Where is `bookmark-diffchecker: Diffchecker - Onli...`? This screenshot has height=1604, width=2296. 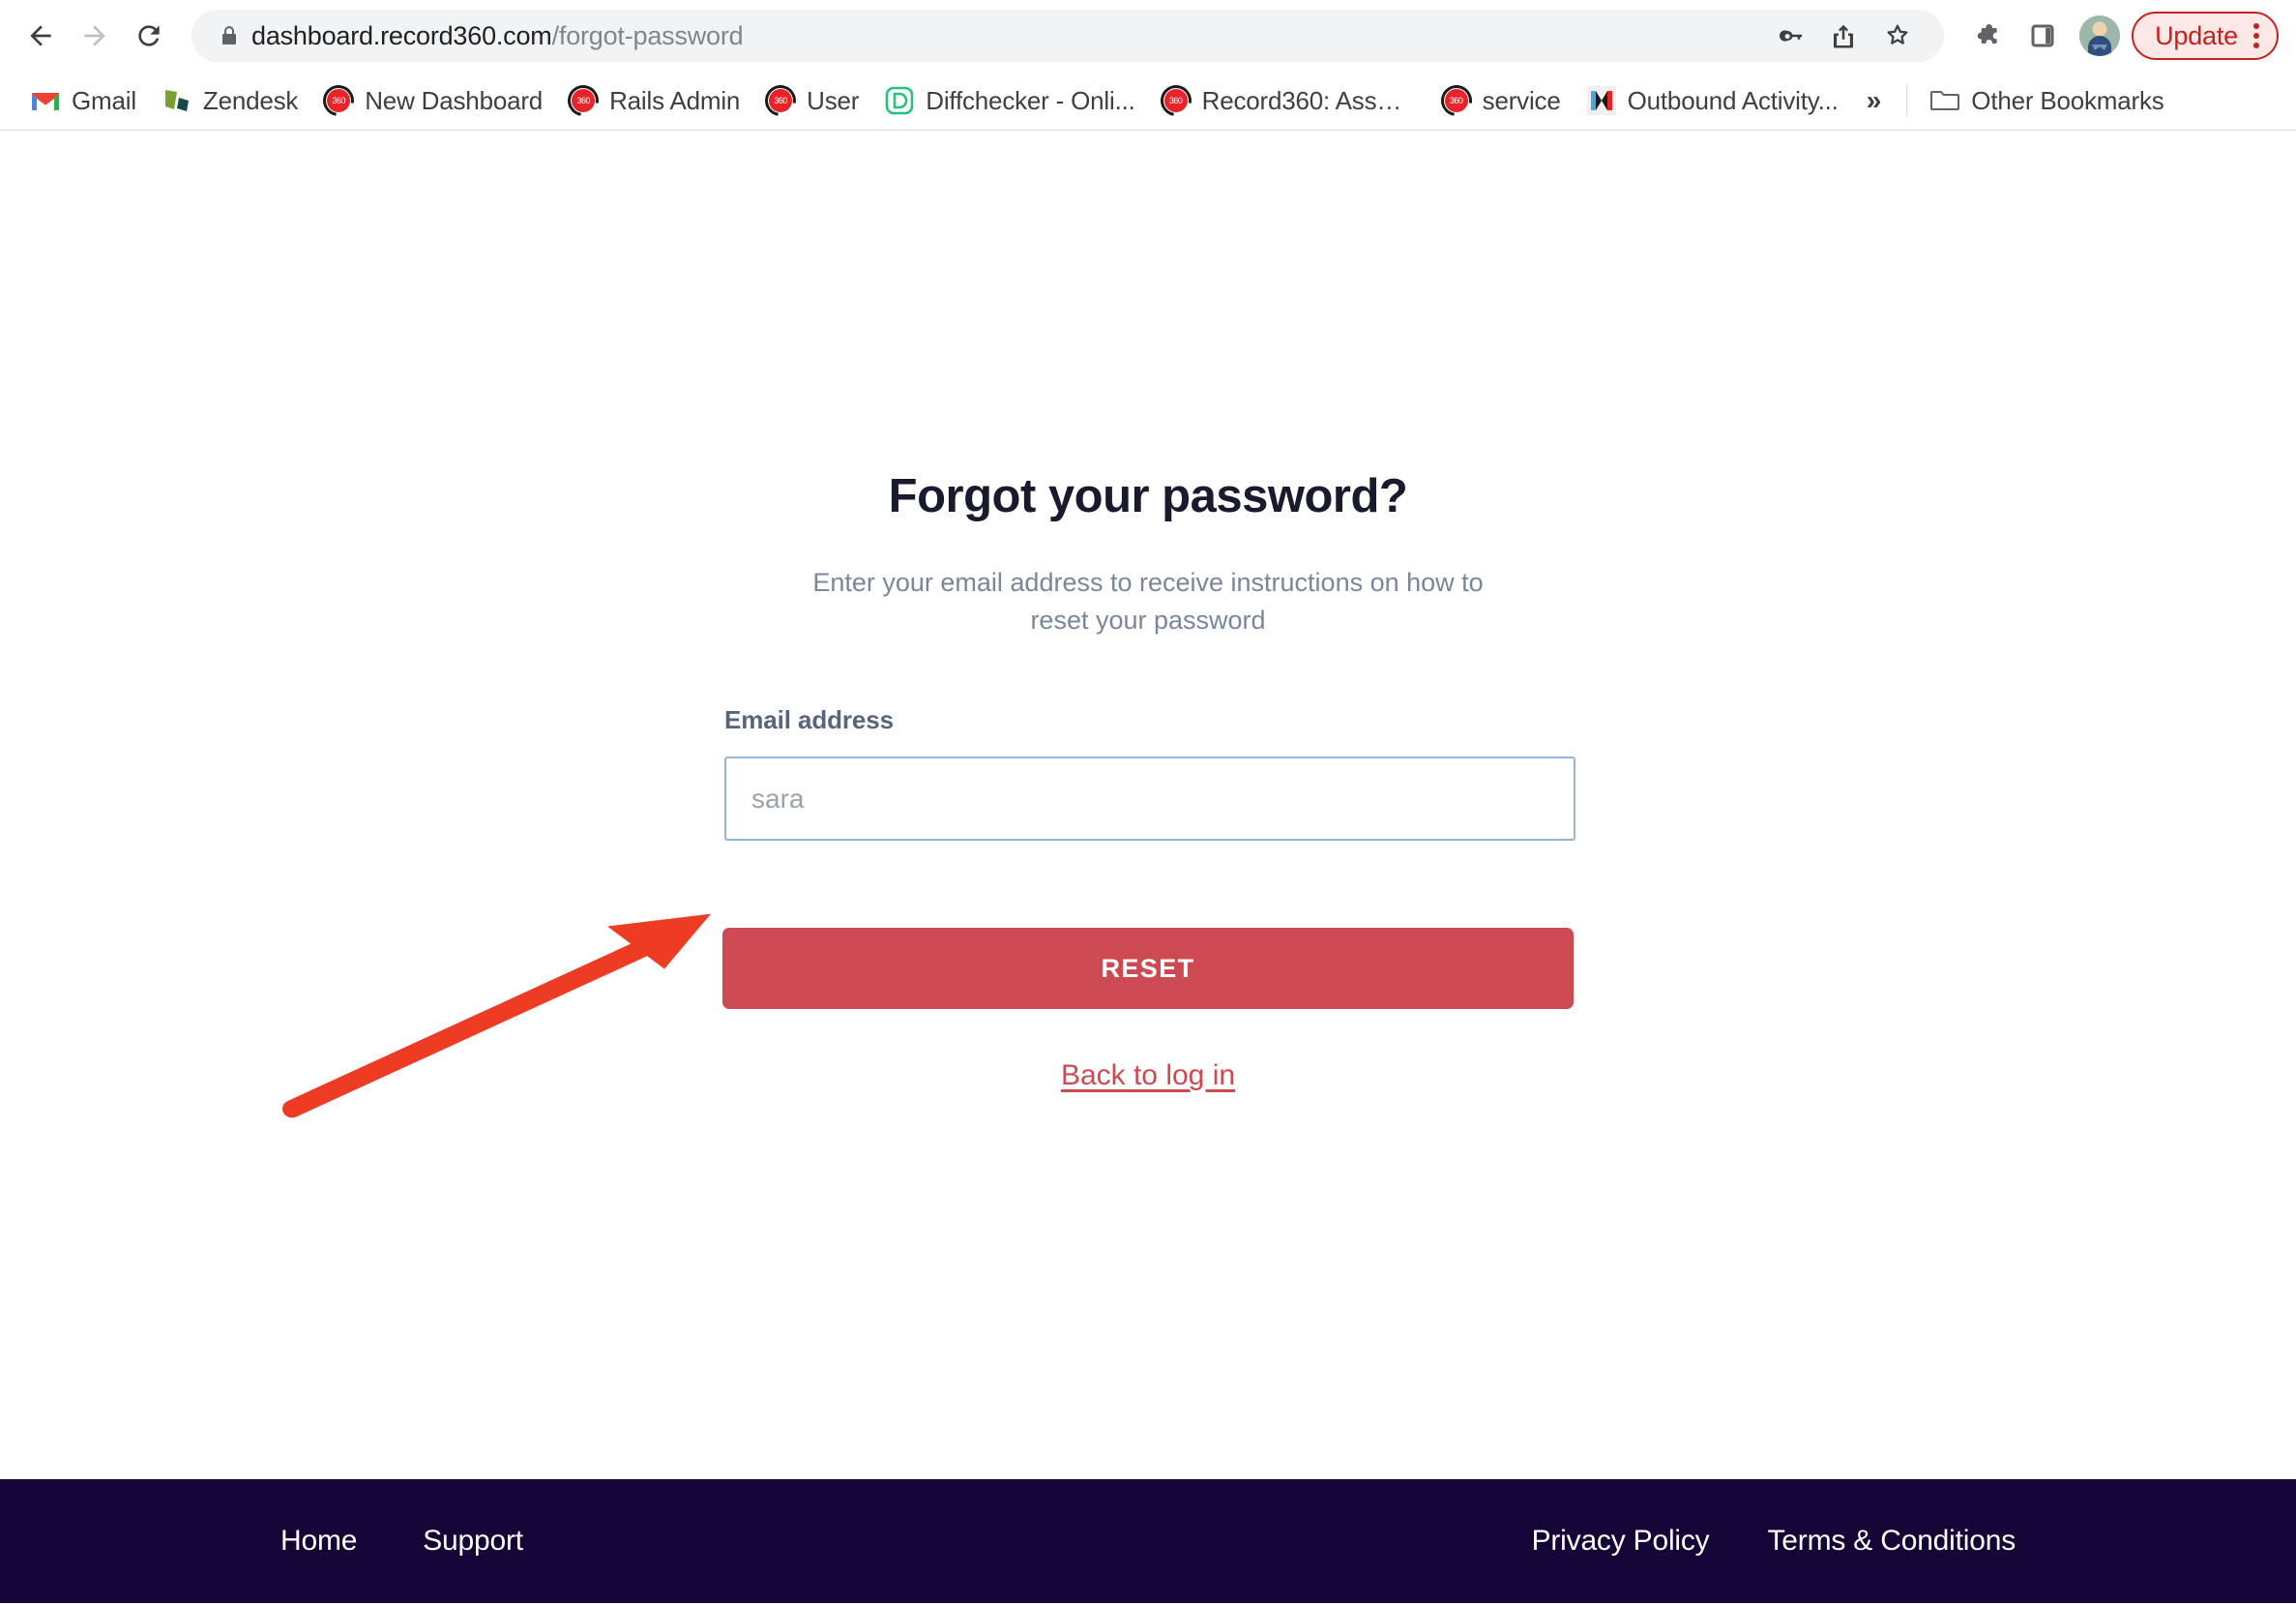
bookmark-diffchecker: Diffchecker - Onli... is located at coordinates (1009, 101).